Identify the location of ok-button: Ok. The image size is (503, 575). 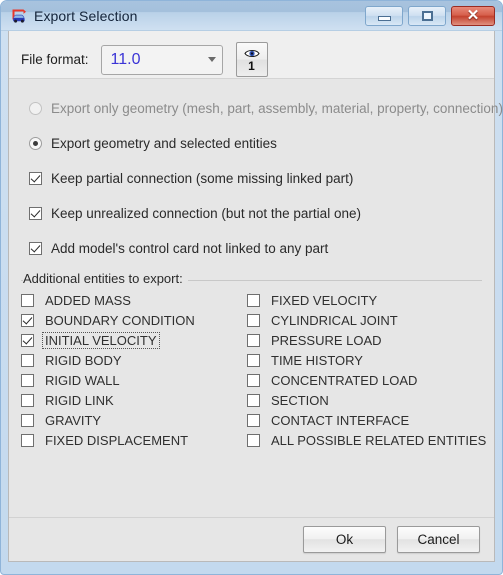
(344, 539).